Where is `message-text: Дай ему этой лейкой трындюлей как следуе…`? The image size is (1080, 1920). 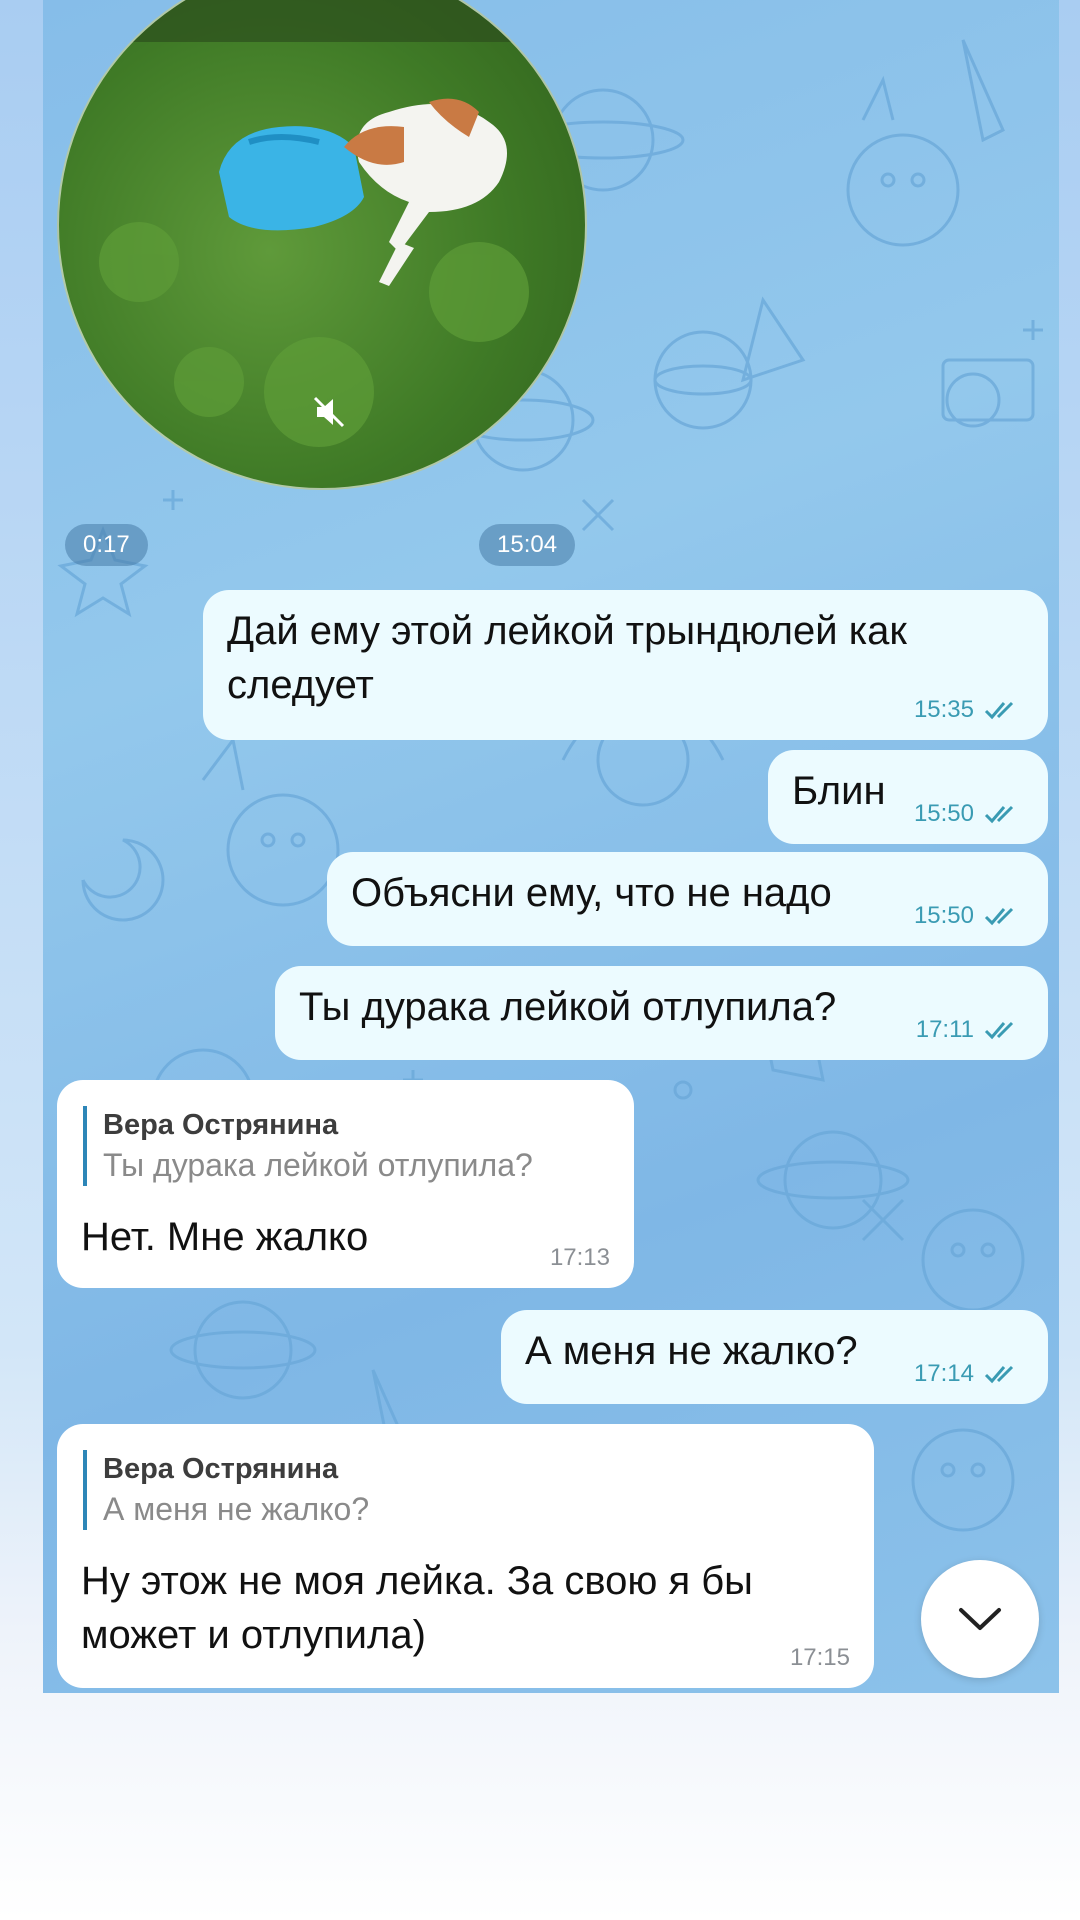
message-text: Дай ему этой лейкой трындюлей как следуе… is located at coordinates (567, 658).